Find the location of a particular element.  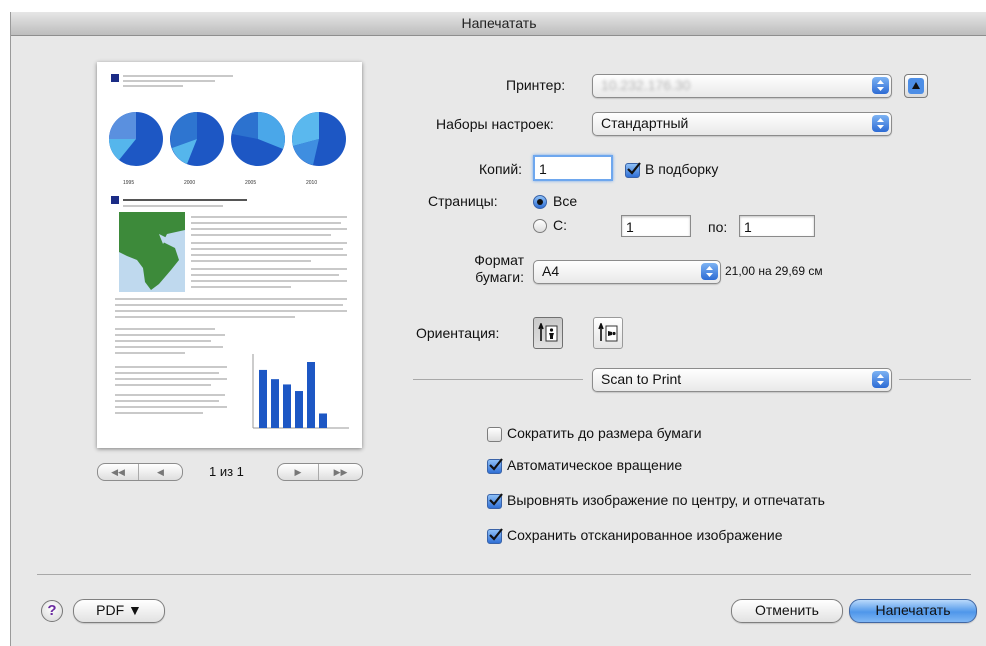

collapse-details-button is located at coordinates (916, 86).